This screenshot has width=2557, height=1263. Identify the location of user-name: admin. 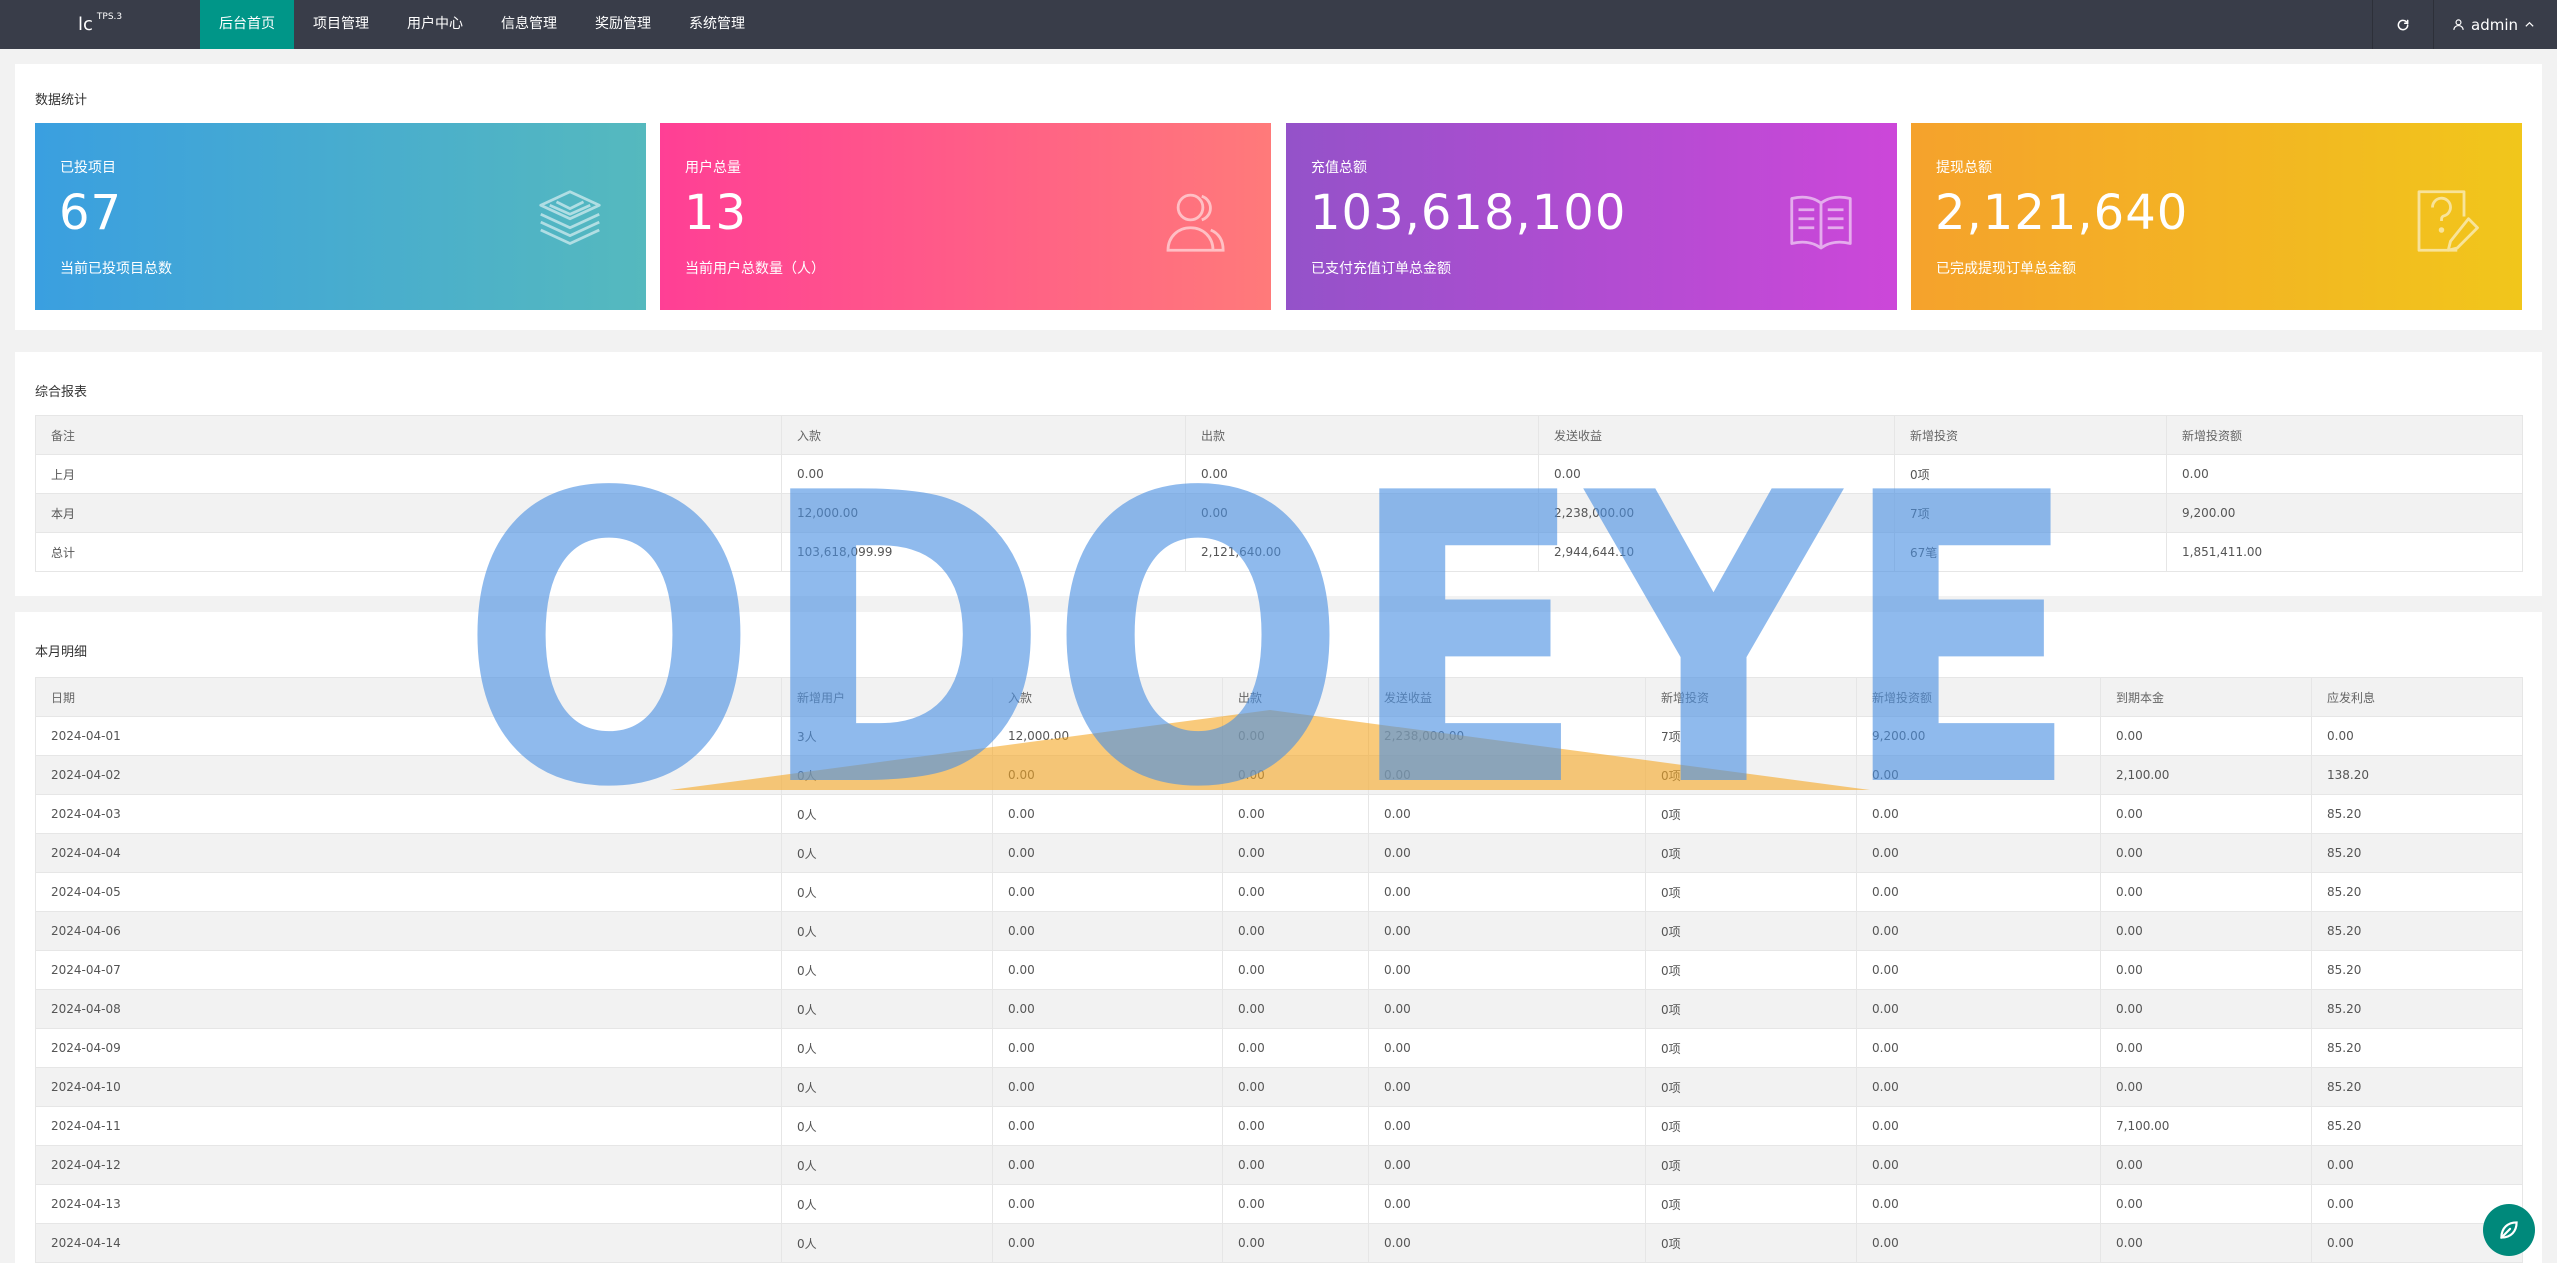
(2494, 24).